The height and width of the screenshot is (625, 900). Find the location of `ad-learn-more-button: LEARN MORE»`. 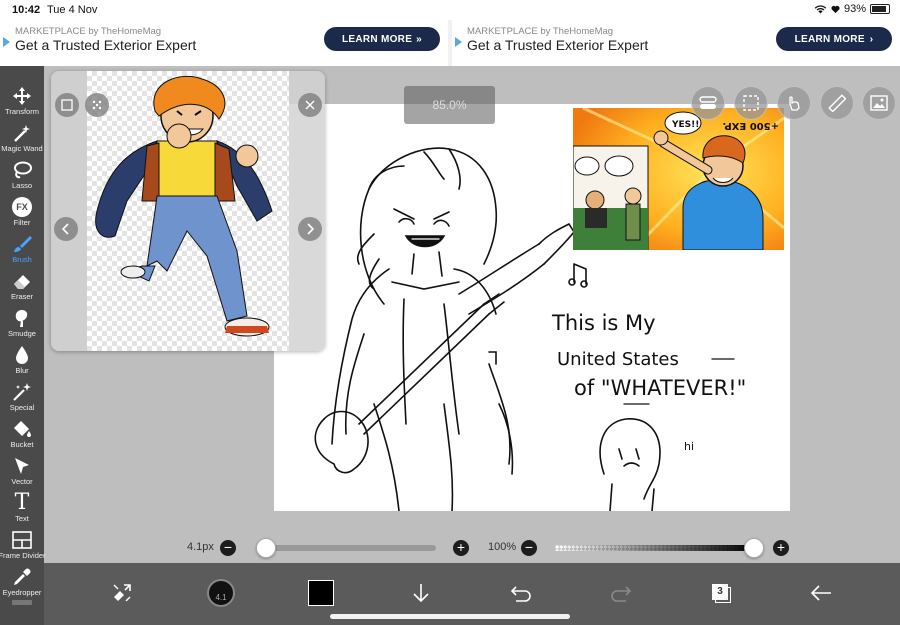

ad-learn-more-button: LEARN MORE» is located at coordinates (382, 39).